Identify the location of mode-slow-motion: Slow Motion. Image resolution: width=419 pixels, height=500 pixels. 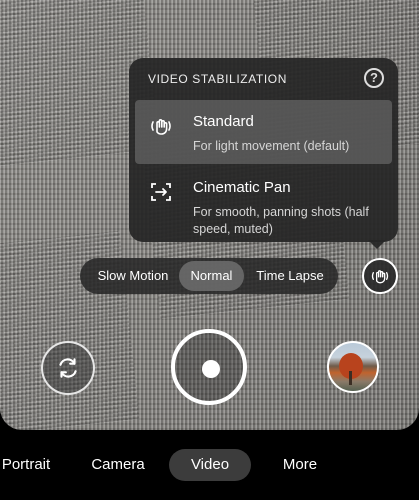
(133, 276).